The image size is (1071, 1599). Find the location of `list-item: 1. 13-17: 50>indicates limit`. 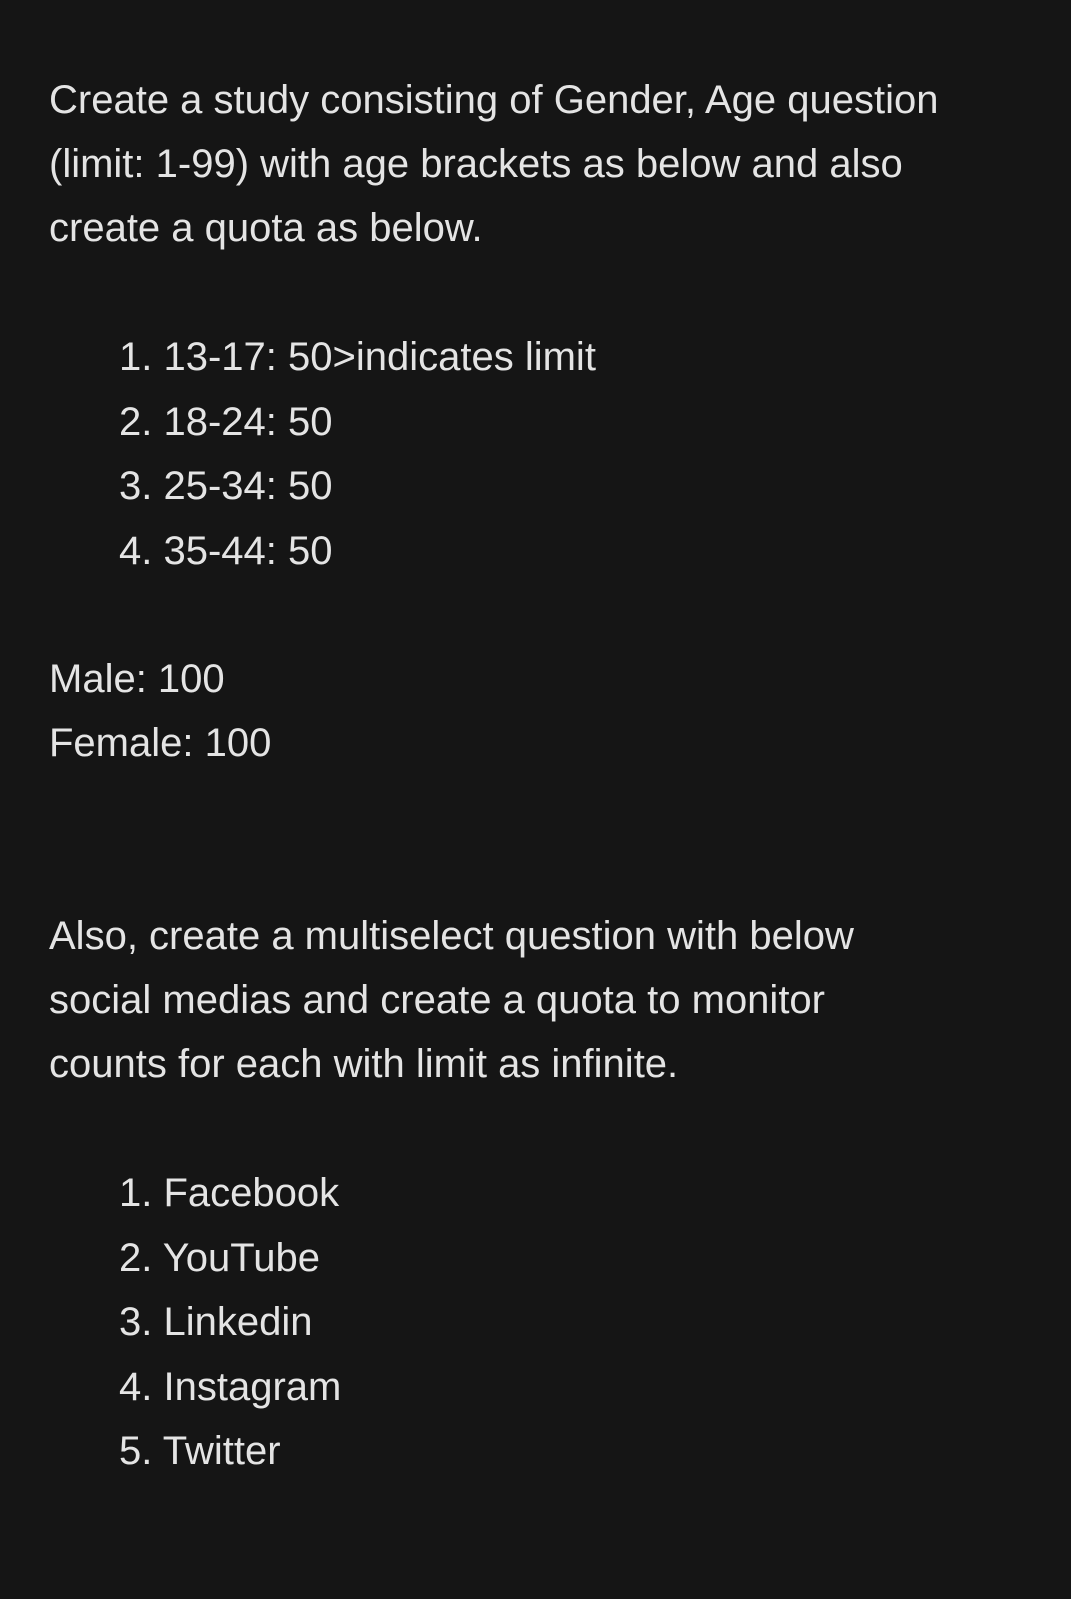

list-item: 1. 13-17: 50>indicates limit is located at coordinates (357, 357).